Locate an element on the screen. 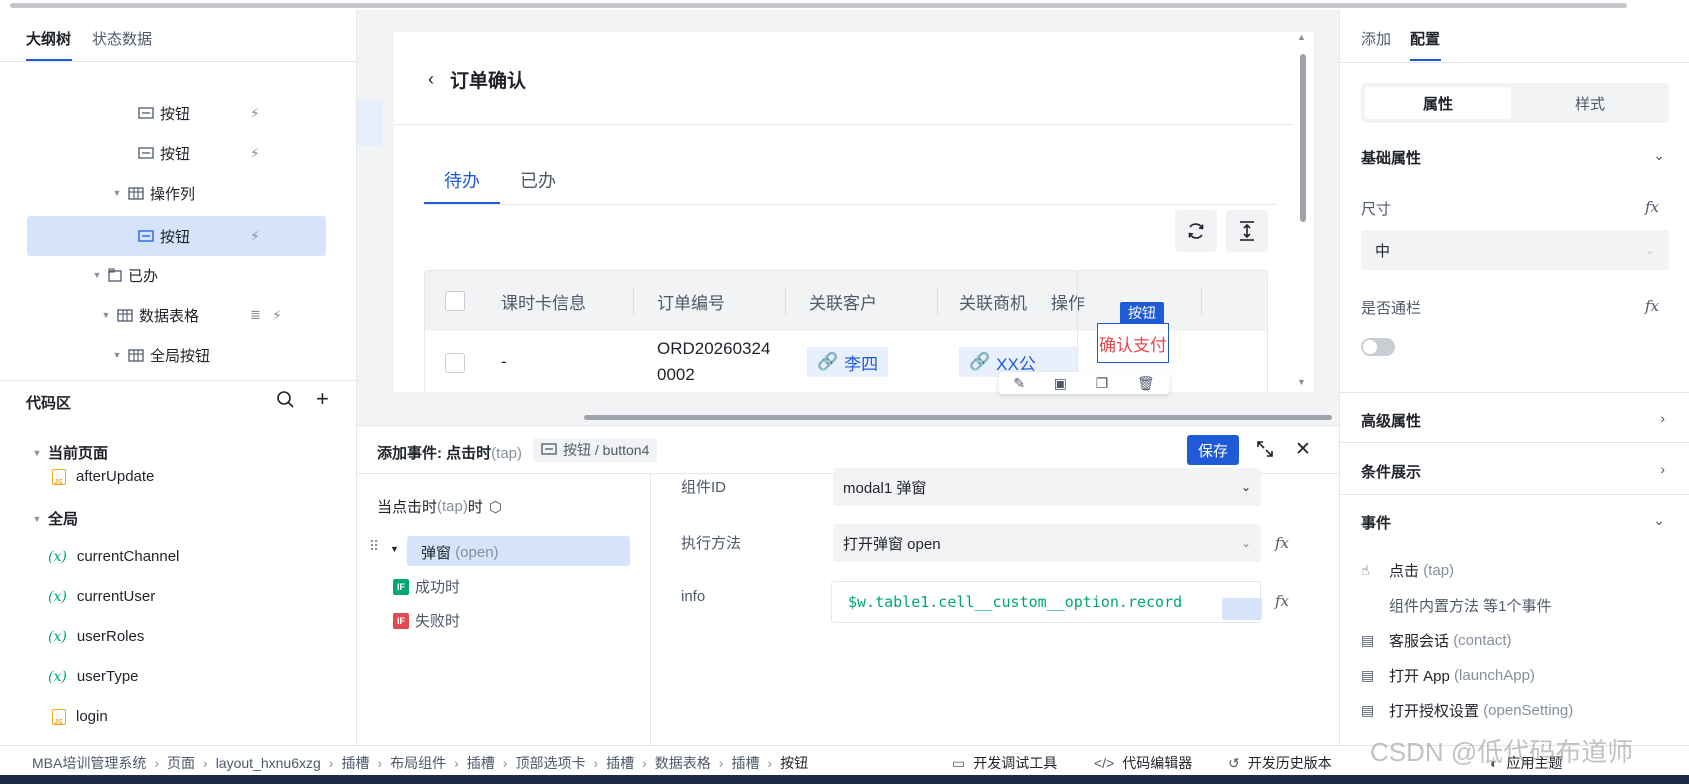 The width and height of the screenshot is (1689, 784). breadcrumb-item: 布局组件 is located at coordinates (418, 763).